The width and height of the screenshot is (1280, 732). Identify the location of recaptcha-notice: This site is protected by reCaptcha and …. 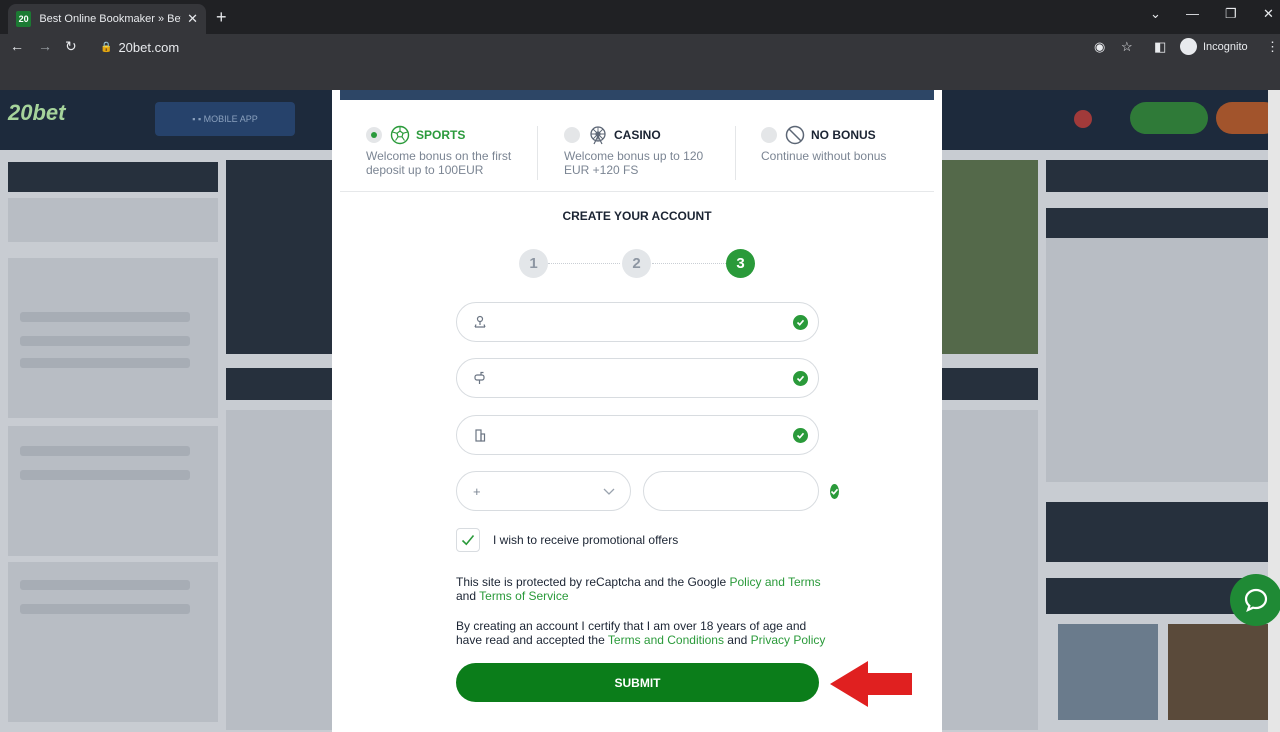
(641, 589).